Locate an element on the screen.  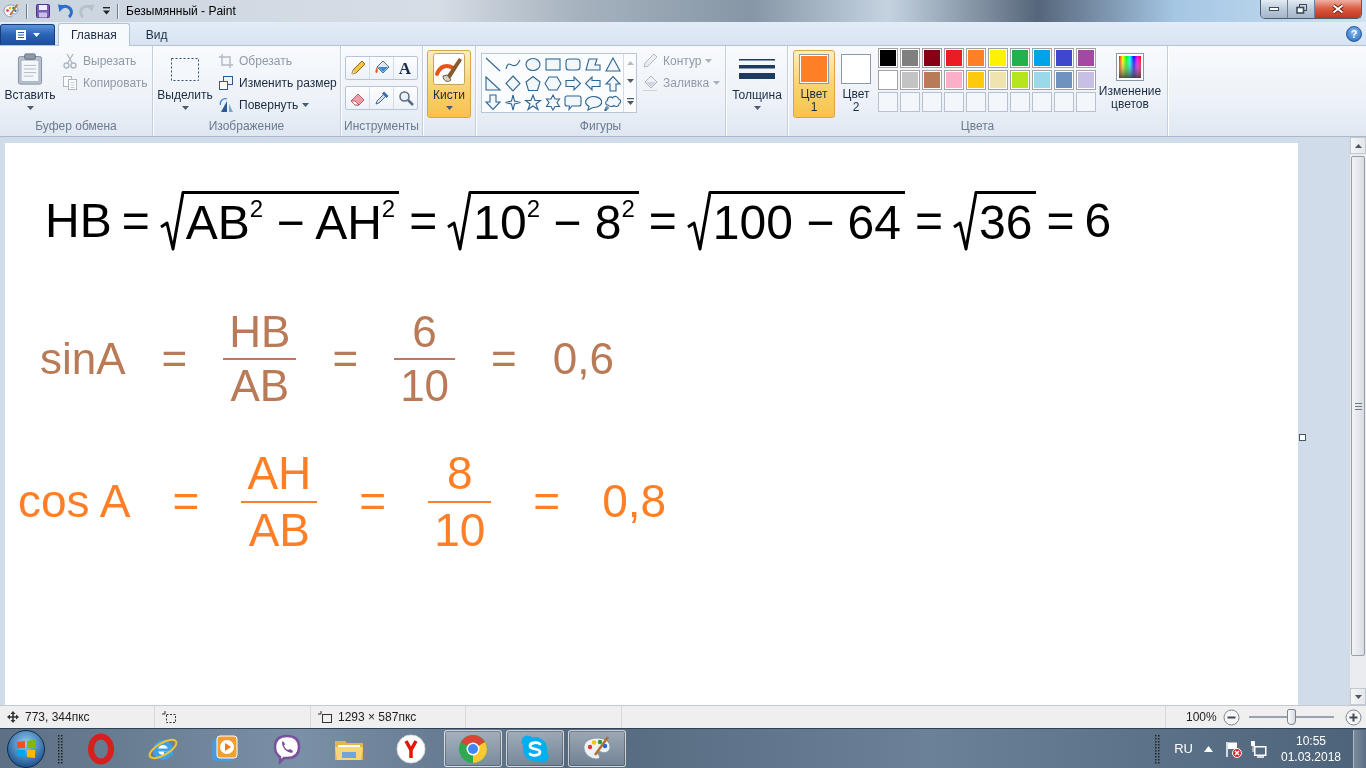
pentagon-icon is located at coordinates (533, 83).